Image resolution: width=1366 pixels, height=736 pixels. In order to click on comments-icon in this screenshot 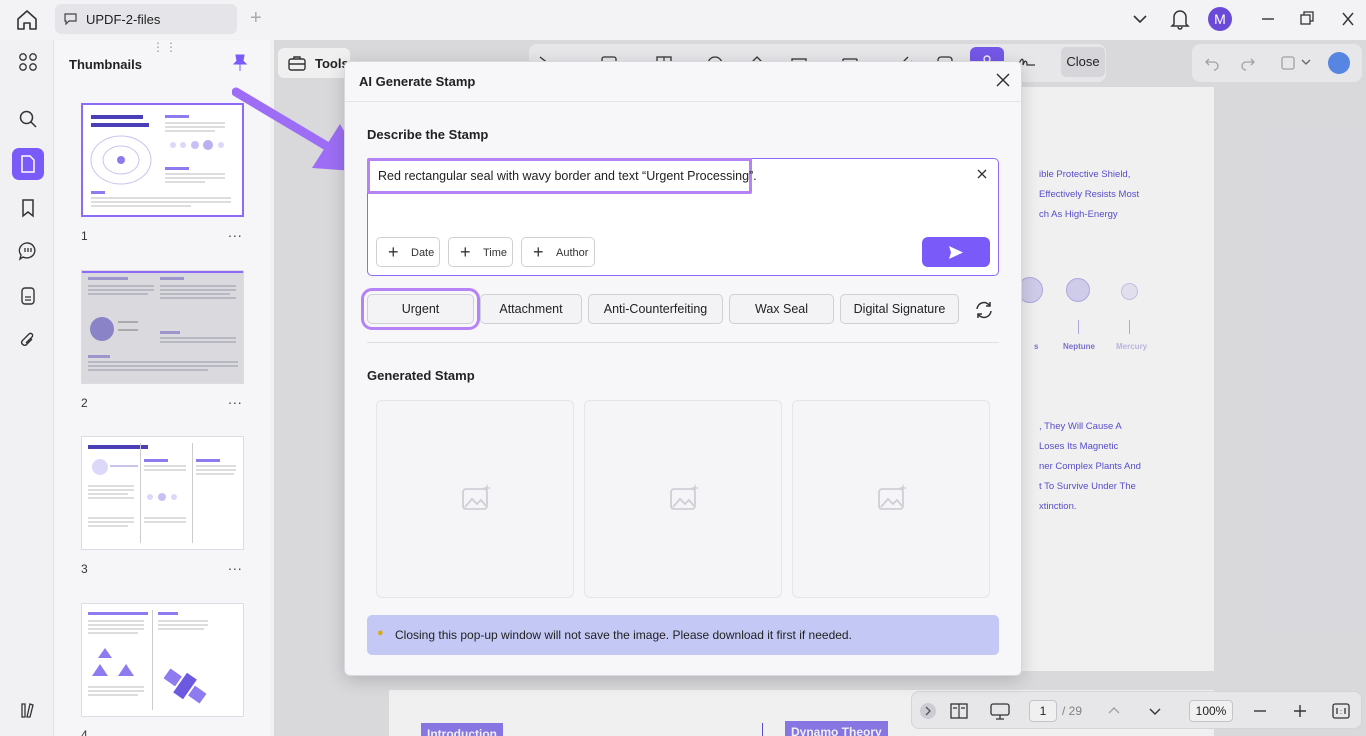, I will do `click(27, 251)`.